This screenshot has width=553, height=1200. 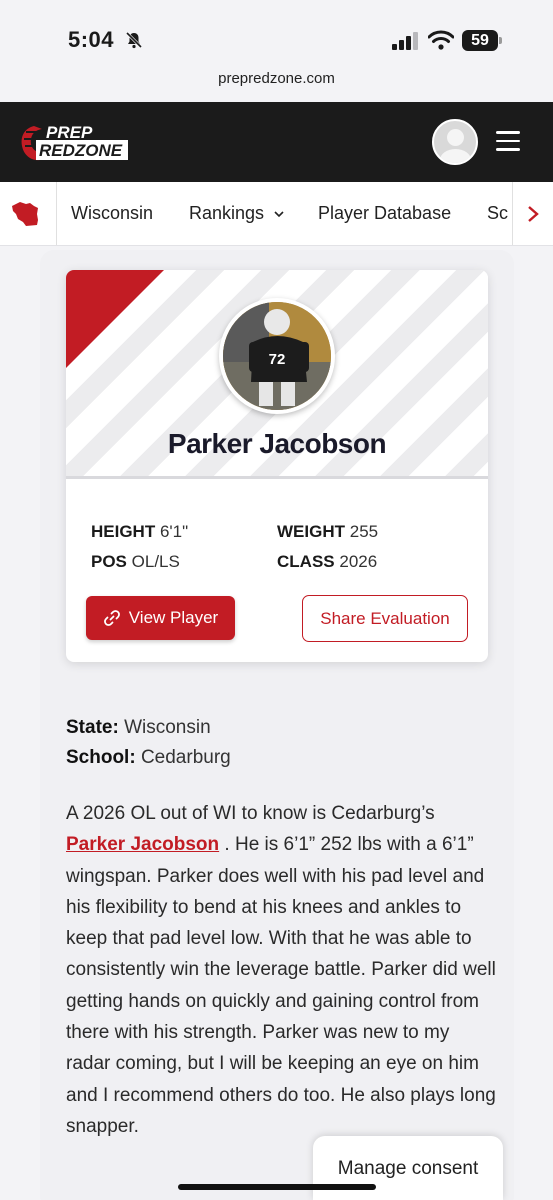 What do you see at coordinates (384, 213) in the screenshot?
I see `nav-item-player-database: Player Database` at bounding box center [384, 213].